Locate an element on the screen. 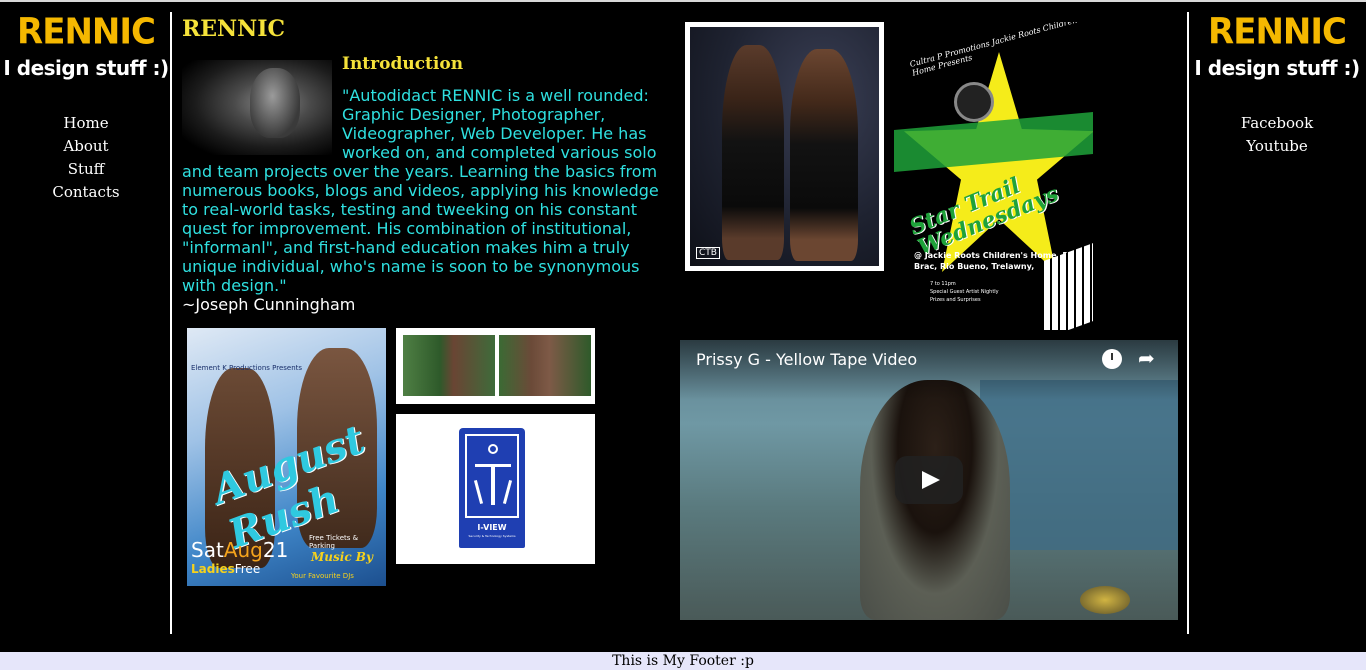 The width and height of the screenshot is (1366, 670). quote-author: ~Joseph Cunningham is located at coordinates (269, 304).